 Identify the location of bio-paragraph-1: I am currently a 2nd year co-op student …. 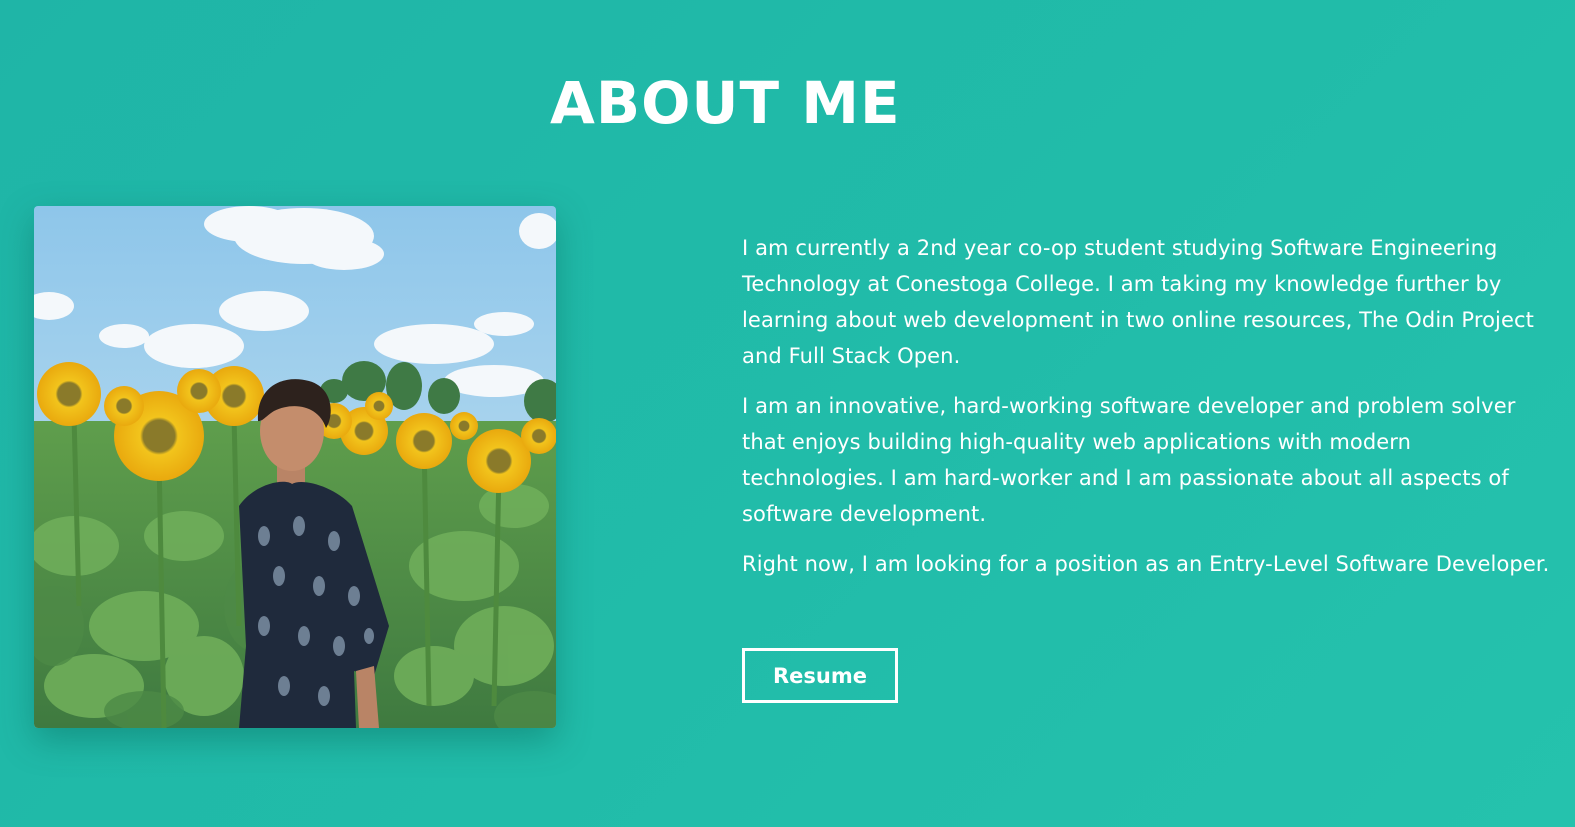
(1138, 302).